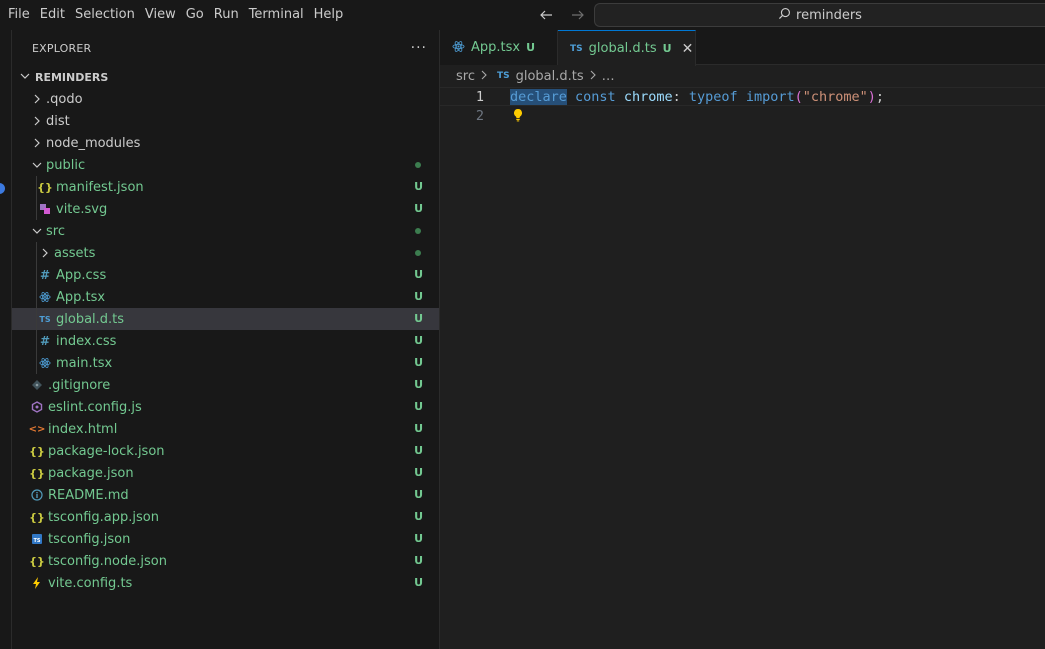 Image resolution: width=1045 pixels, height=649 pixels. I want to click on punctuation: :, so click(676, 96).